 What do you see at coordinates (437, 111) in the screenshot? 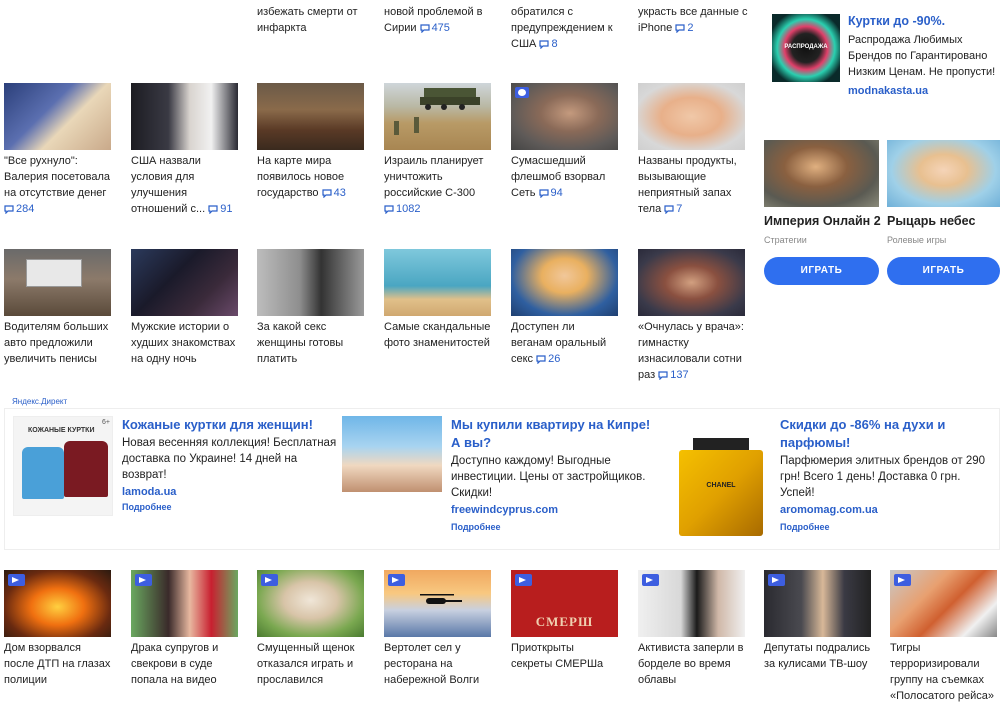
I see `military-vehicle-icon` at bounding box center [437, 111].